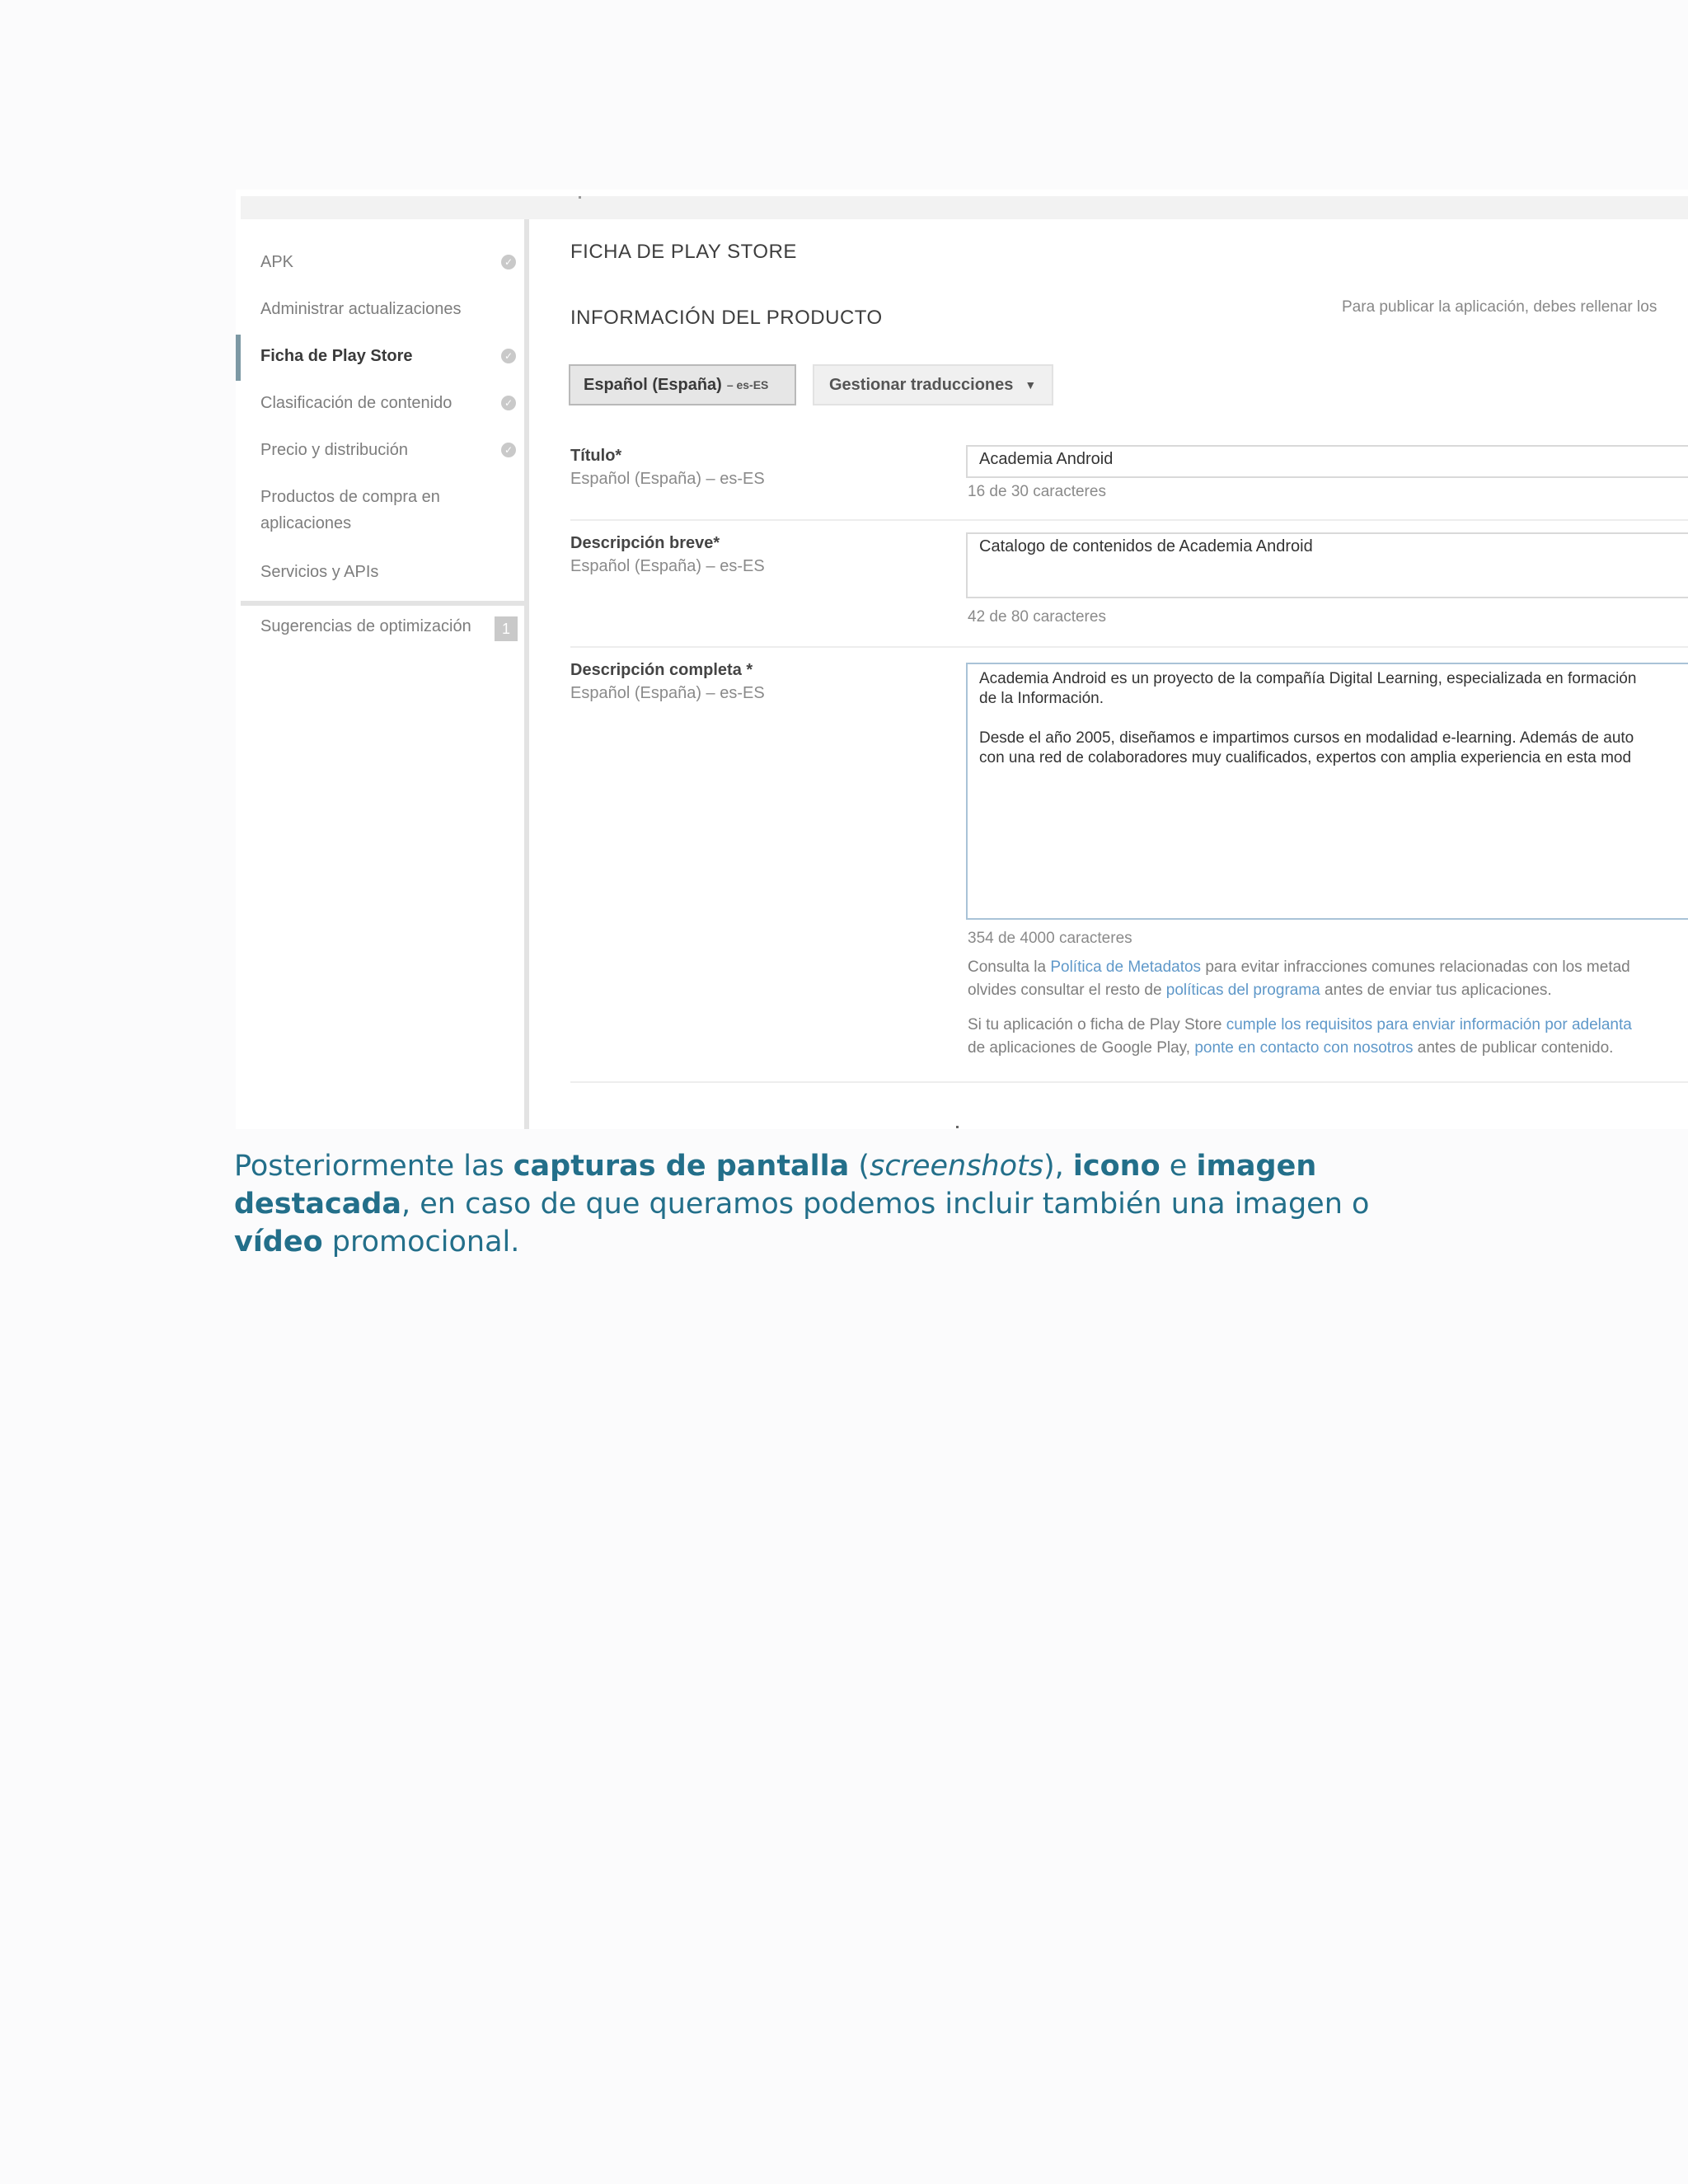 This screenshot has width=1688, height=2184. I want to click on full-description-language: Español (España) – es-ES, so click(667, 693).